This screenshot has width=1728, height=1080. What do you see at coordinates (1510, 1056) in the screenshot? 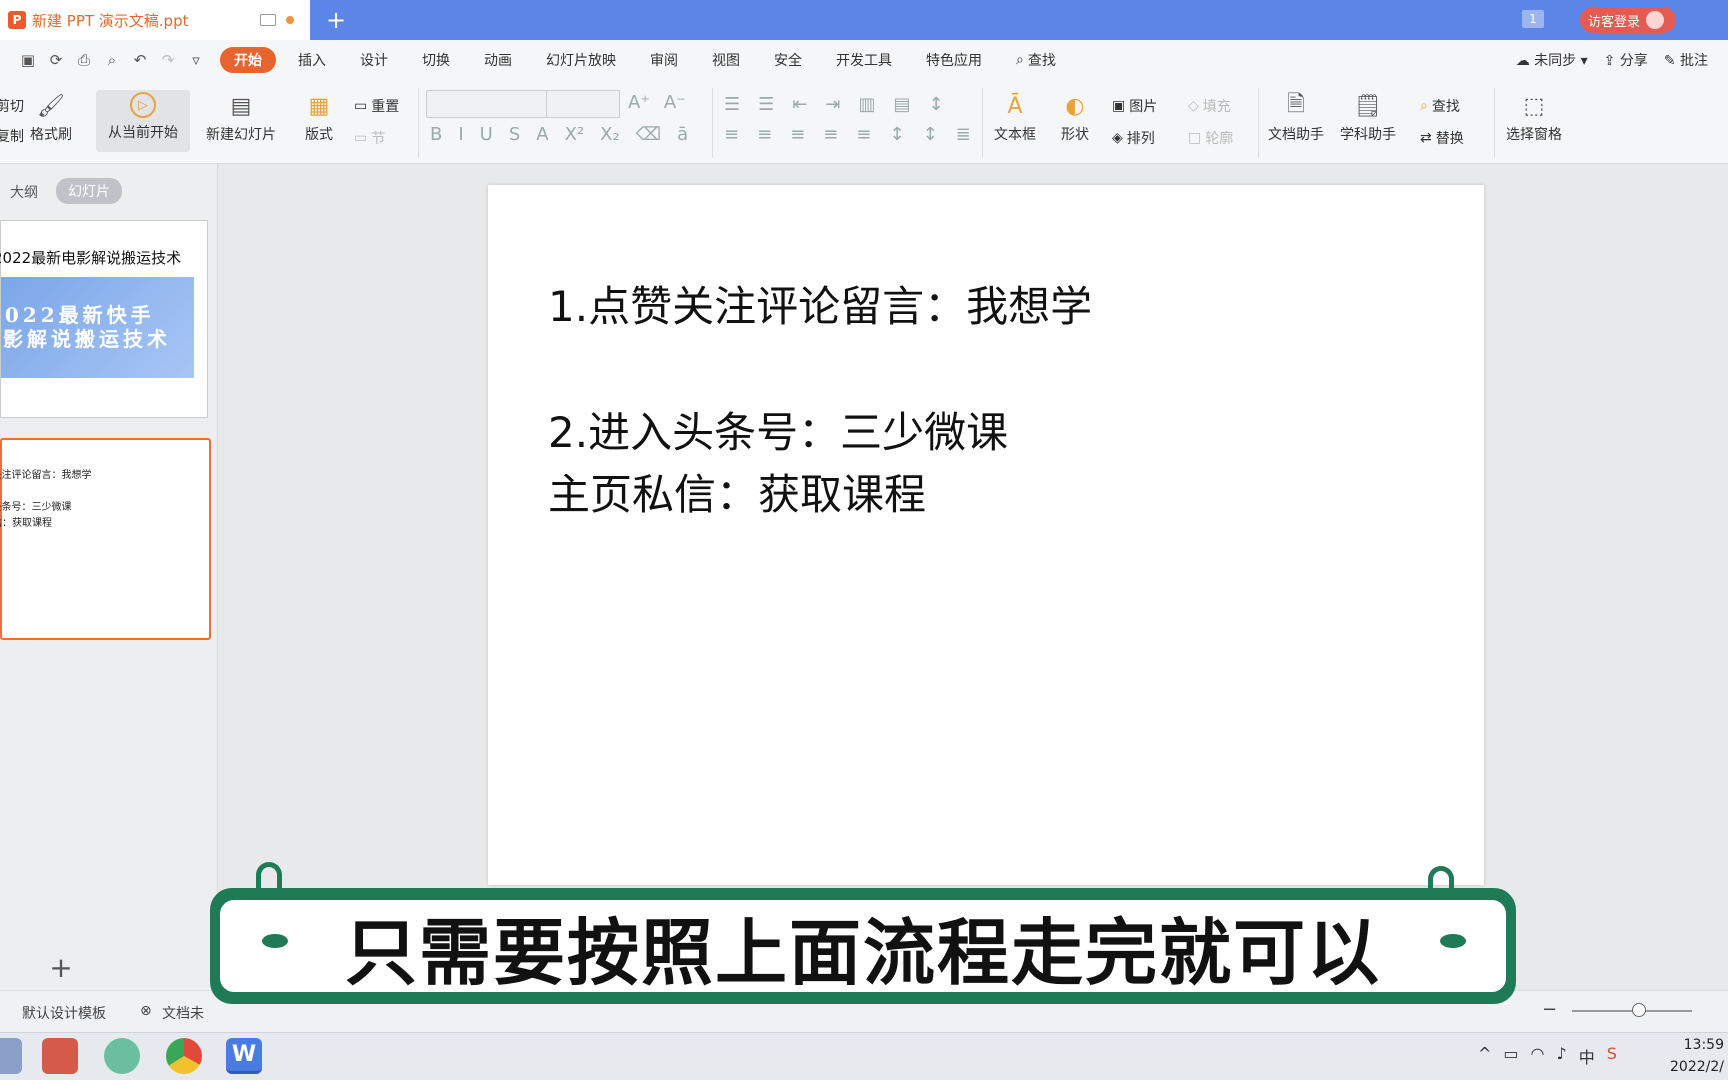
I see `battery-icon: ▭` at bounding box center [1510, 1056].